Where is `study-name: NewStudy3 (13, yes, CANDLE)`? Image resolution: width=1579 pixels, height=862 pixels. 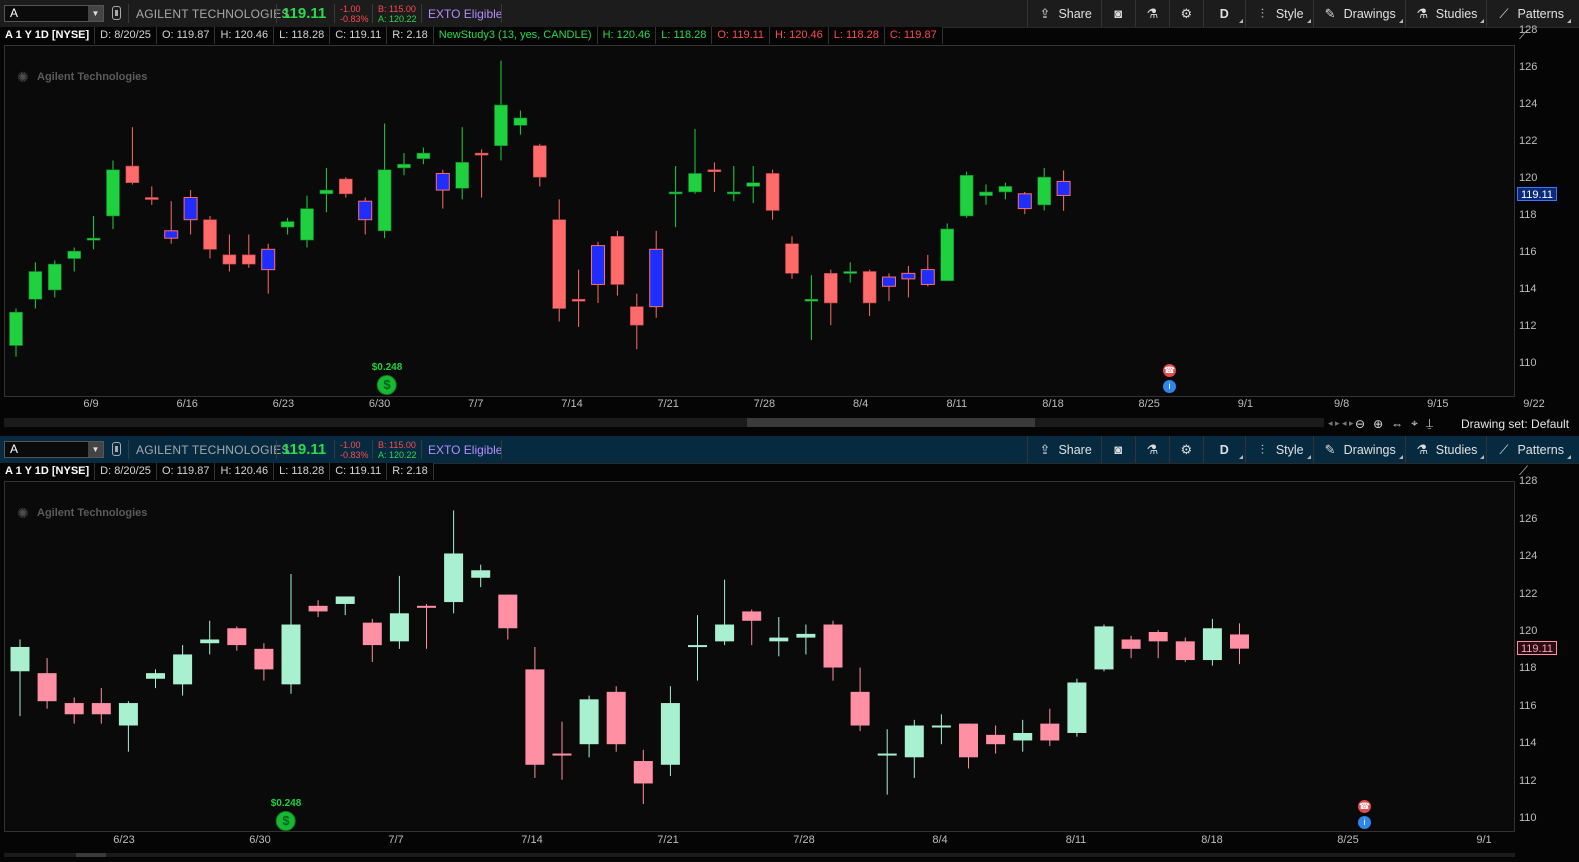
study-name: NewStudy3 (13, yes, CANDLE) is located at coordinates (516, 35).